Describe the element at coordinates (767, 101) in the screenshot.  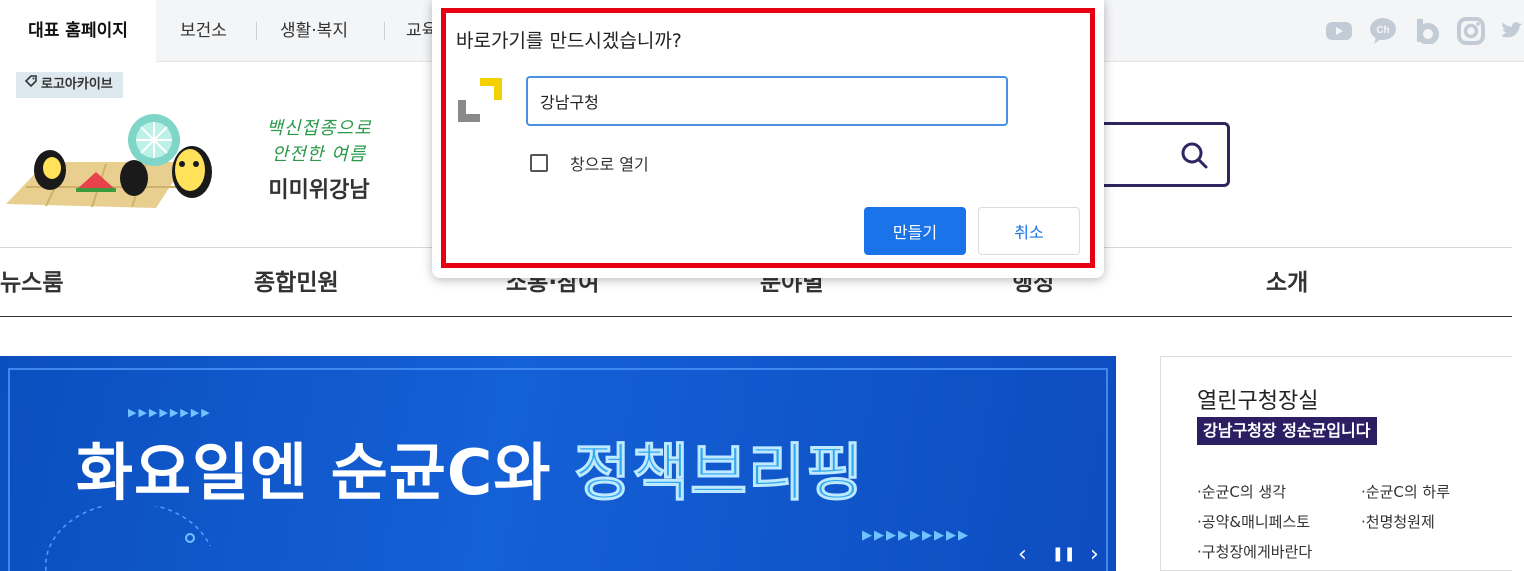
I see `shortcut-name-input` at that location.